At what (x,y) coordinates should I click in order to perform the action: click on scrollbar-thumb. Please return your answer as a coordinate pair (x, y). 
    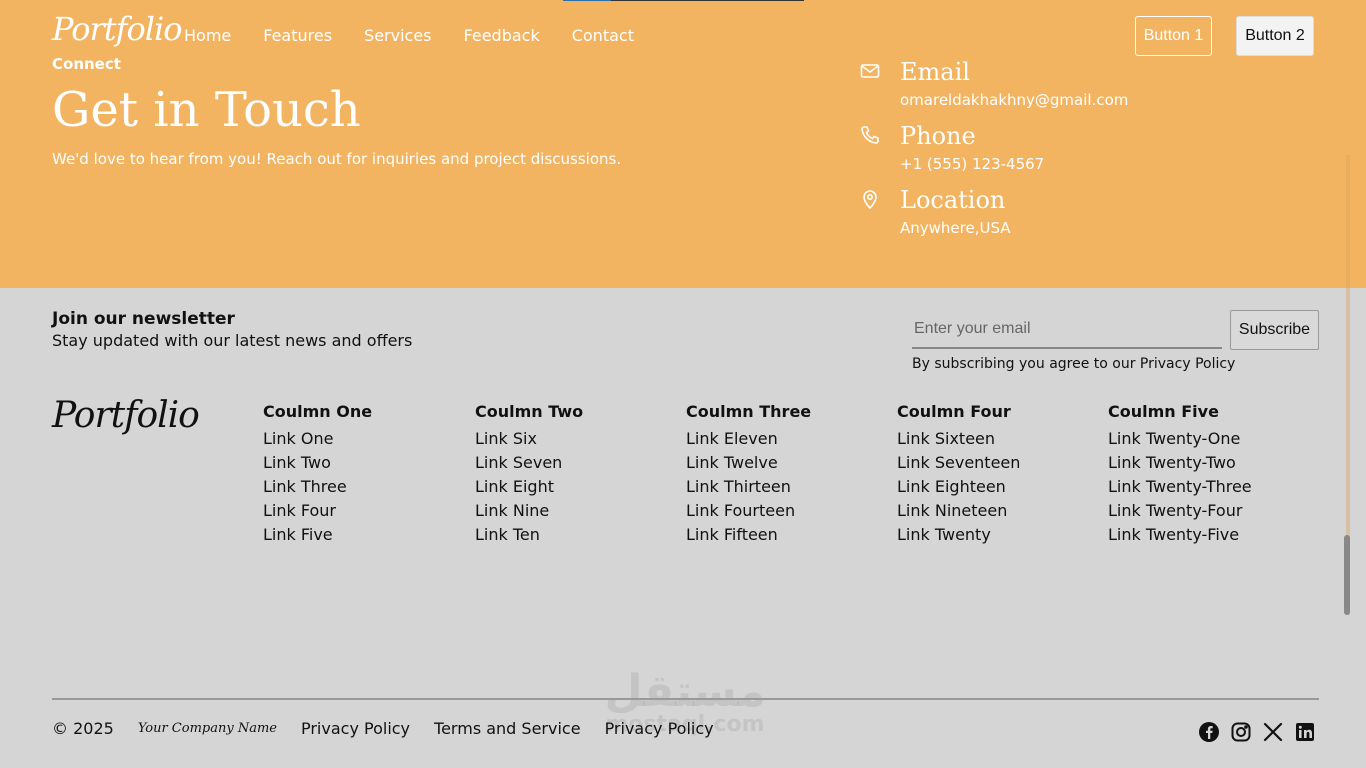
    Looking at the image, I should click on (1347, 575).